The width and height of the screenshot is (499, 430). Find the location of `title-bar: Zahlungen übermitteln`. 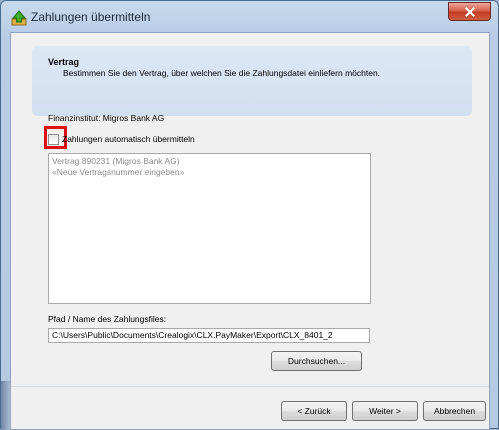

title-bar: Zahlungen übermitteln is located at coordinates (250, 17).